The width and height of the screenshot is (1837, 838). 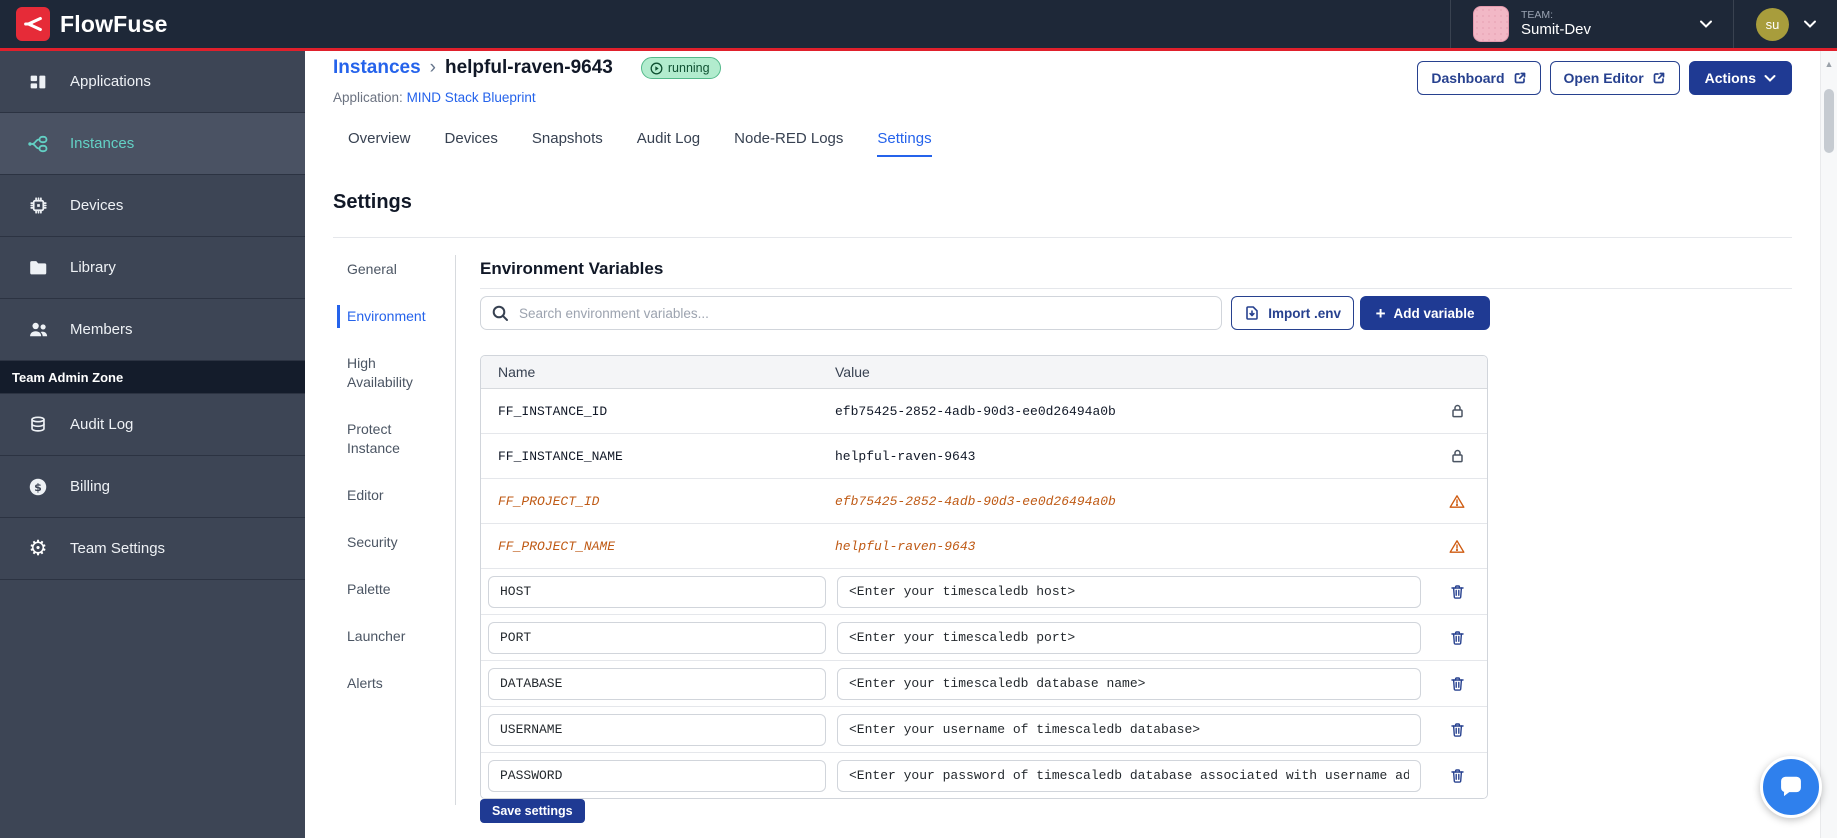 What do you see at coordinates (455, 530) in the screenshot?
I see `divider` at bounding box center [455, 530].